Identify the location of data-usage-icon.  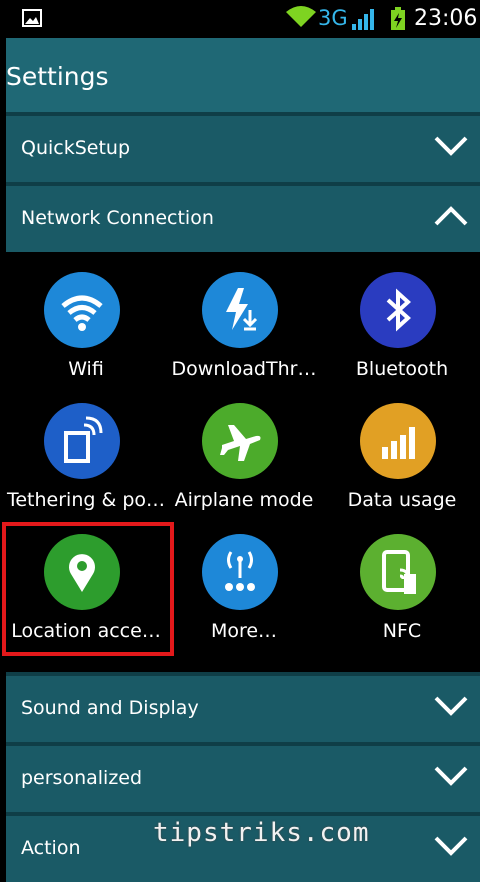
(398, 441).